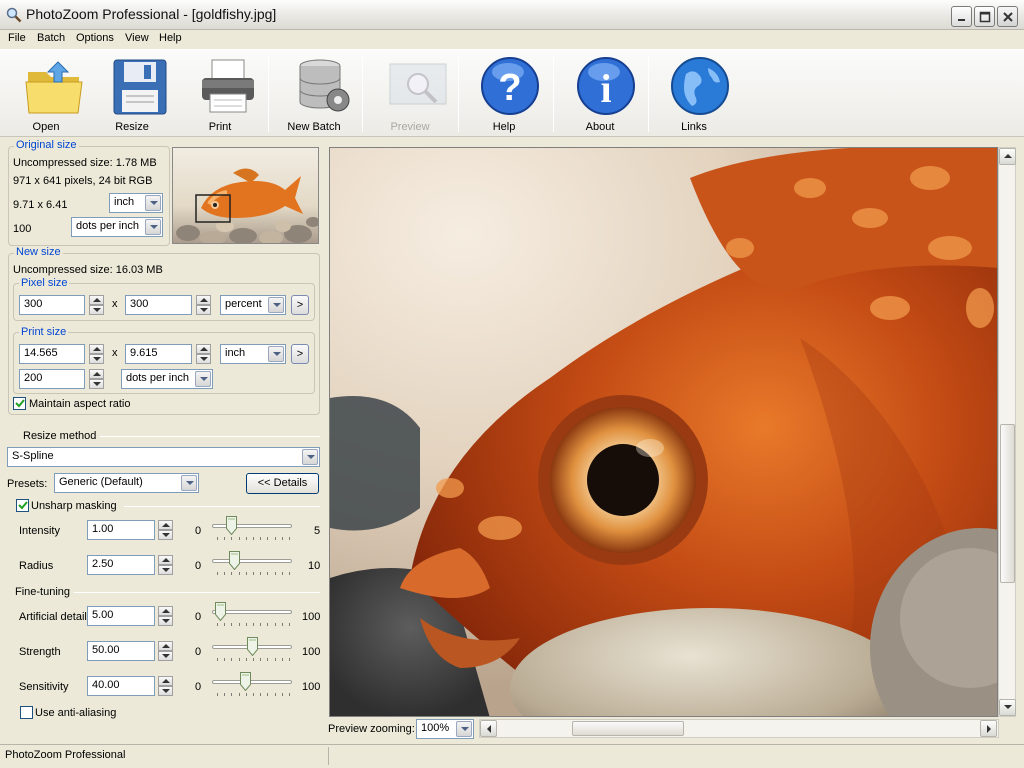 This screenshot has height=768, width=1024. I want to click on thumbnail-navigator, so click(245, 195).